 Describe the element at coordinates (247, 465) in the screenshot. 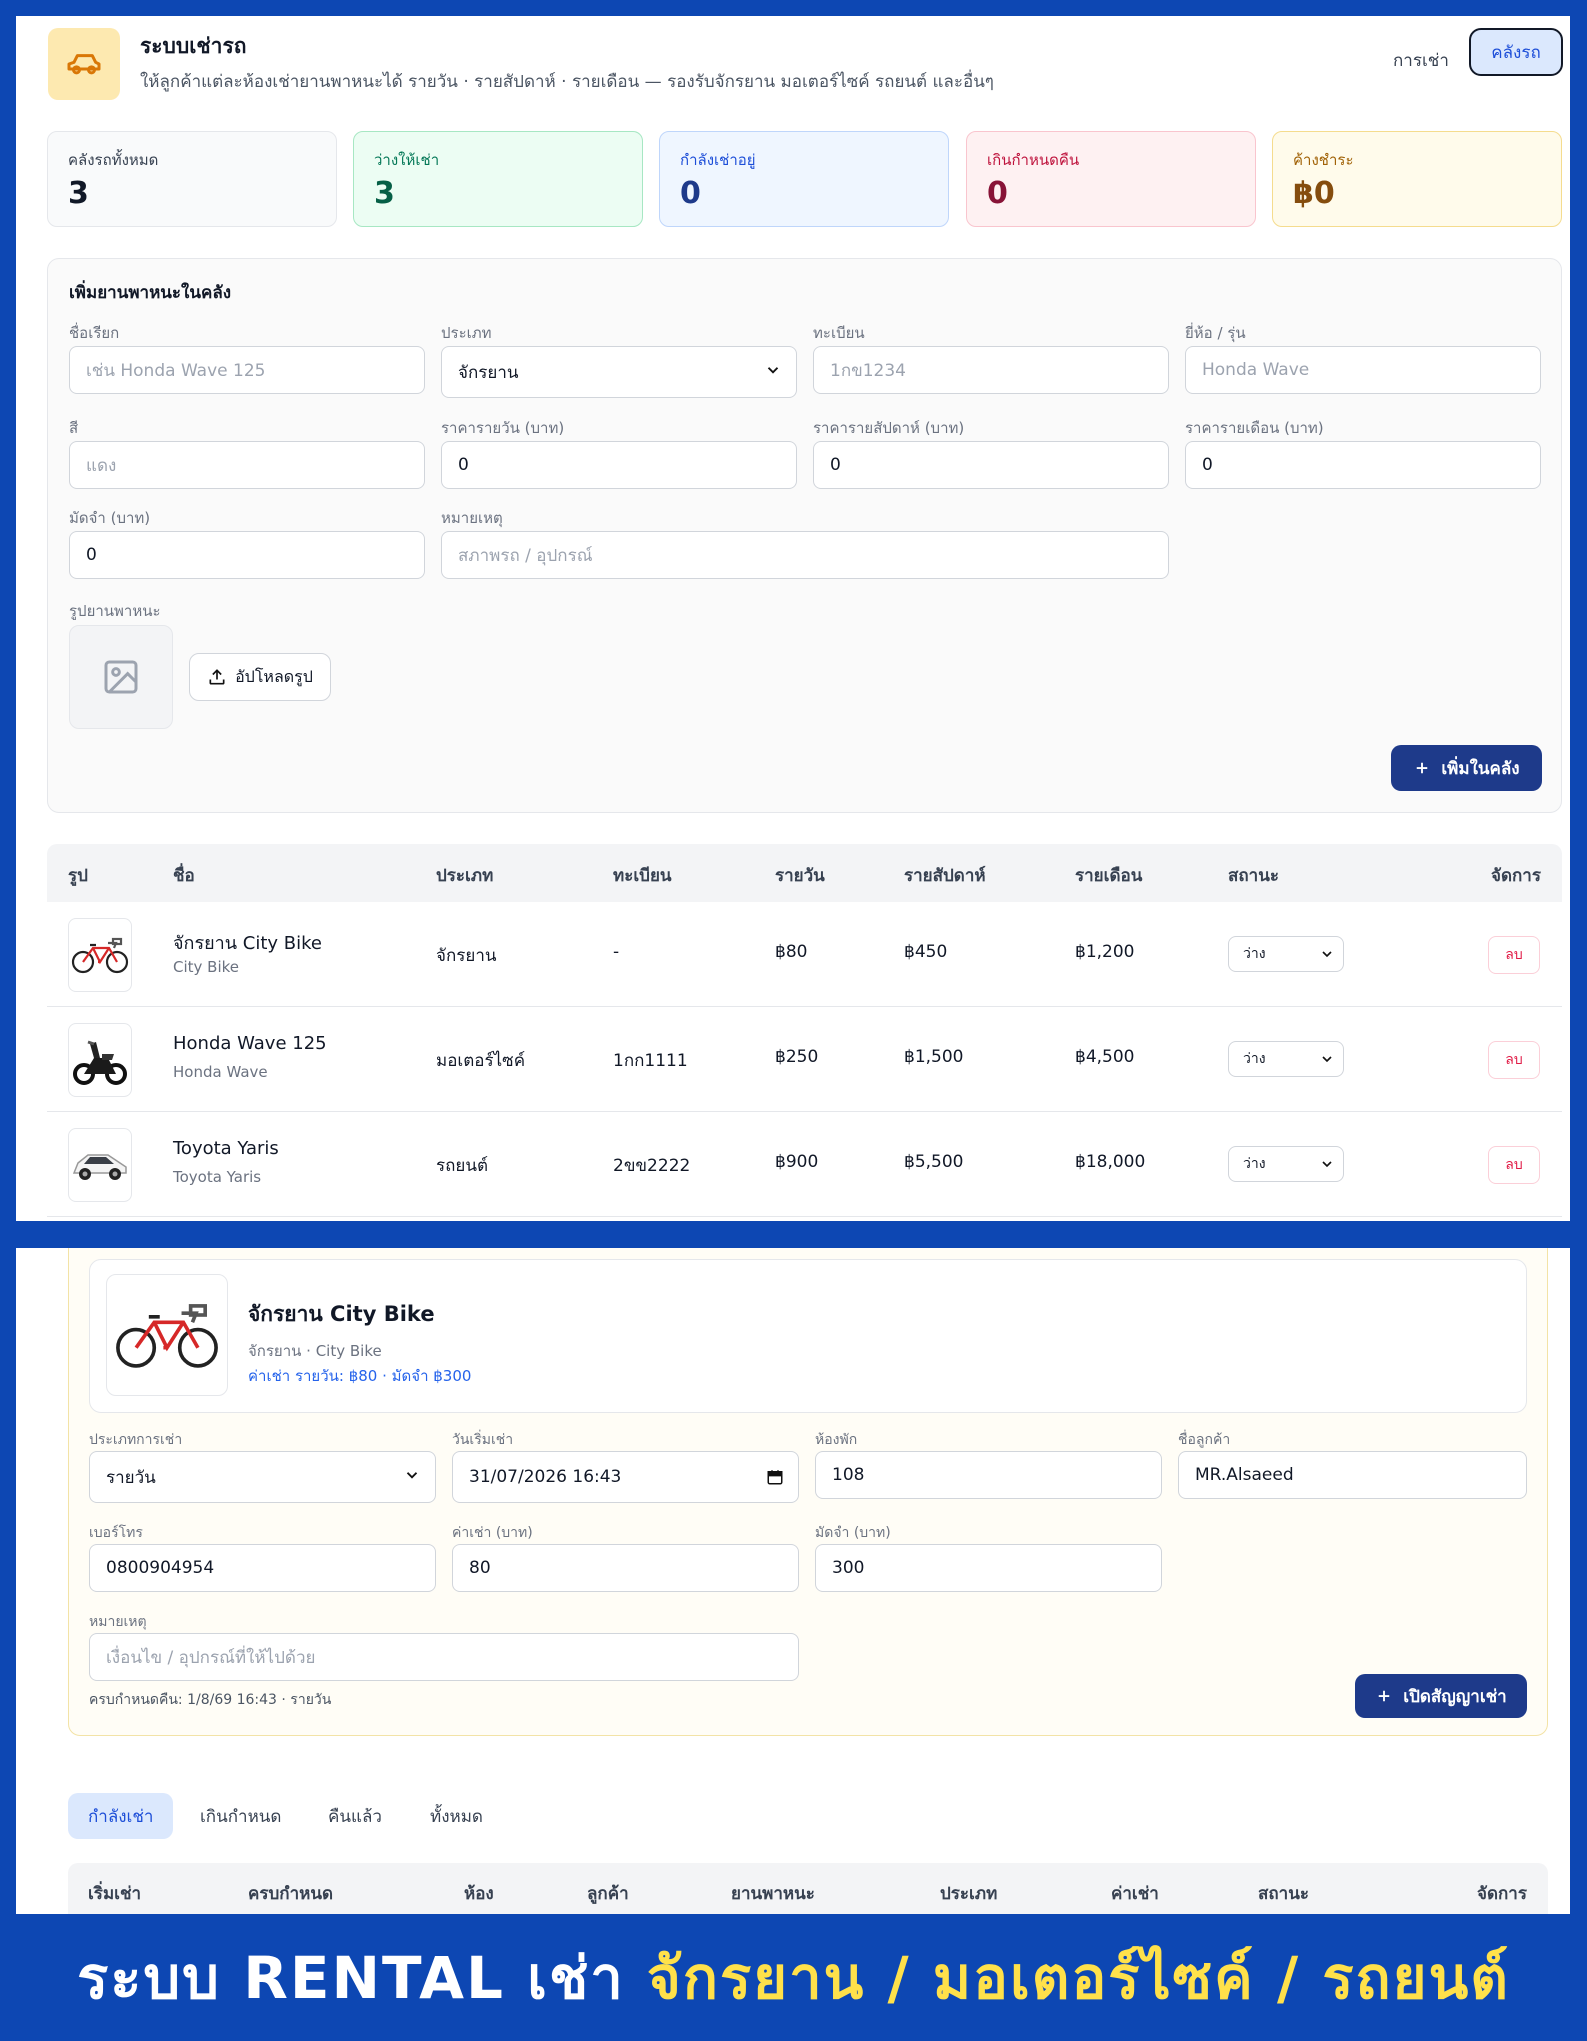

I see `color-input: แดง` at that location.